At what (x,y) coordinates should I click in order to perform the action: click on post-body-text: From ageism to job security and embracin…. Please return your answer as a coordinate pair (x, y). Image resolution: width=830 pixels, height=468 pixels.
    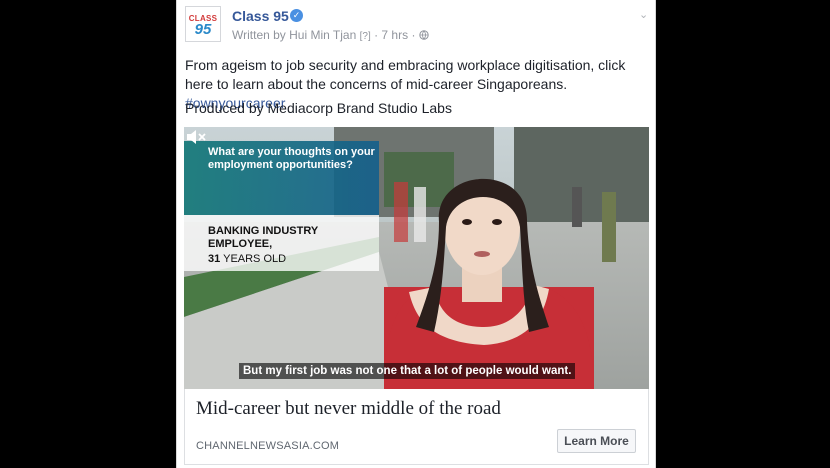
    Looking at the image, I should click on (405, 74).